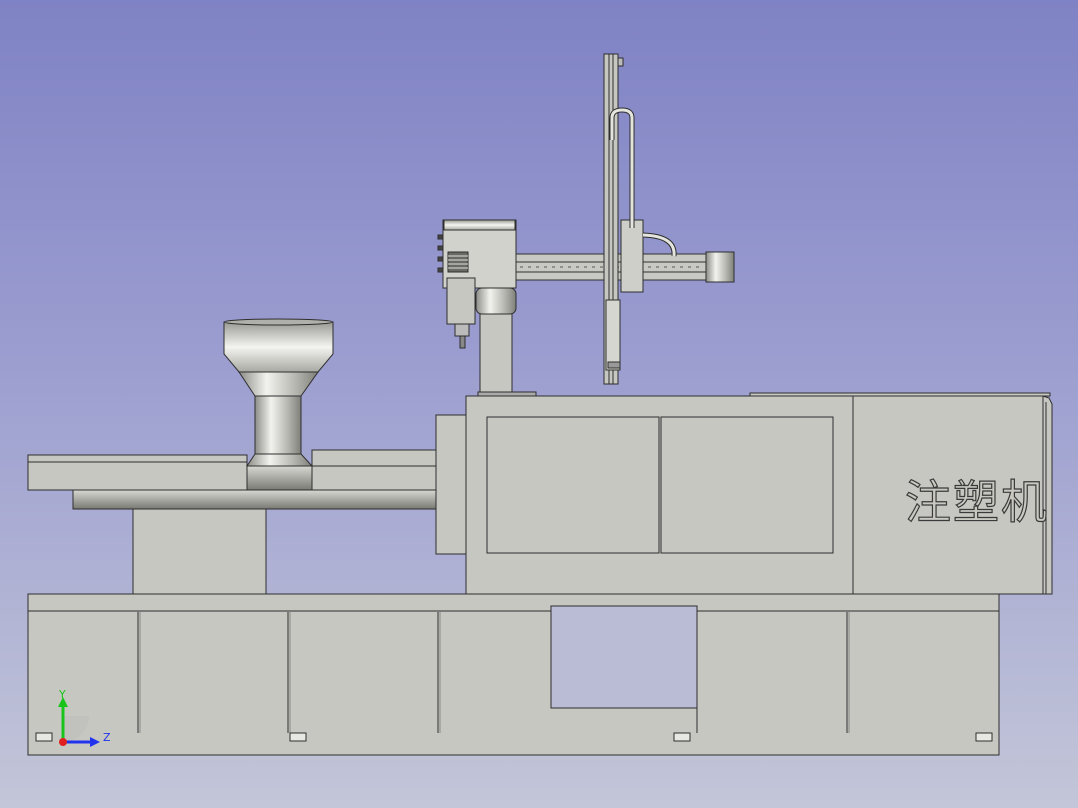  I want to click on robot-arm, so click(586, 225).